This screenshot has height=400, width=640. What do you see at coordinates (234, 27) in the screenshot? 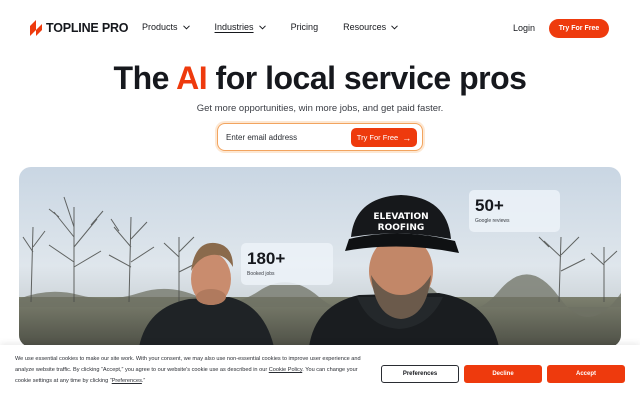
I see `nav-item-label: Industries` at bounding box center [234, 27].